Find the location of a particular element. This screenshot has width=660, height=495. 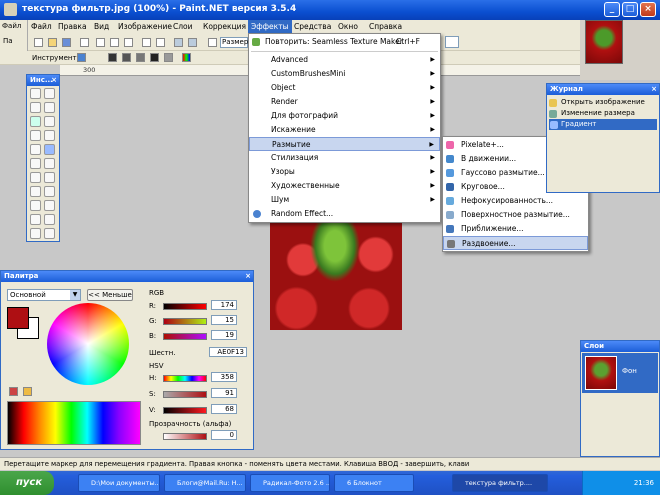

menu-adjustments: Коррекция is located at coordinates (224, 26).